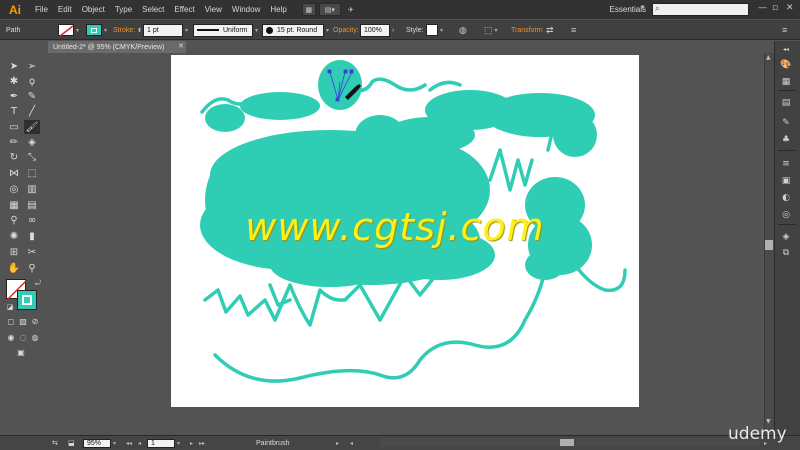 This screenshot has width=800, height=450. Describe the element at coordinates (295, 30) in the screenshot. I see `brush-definition: 15 pt. Round ▾` at that location.